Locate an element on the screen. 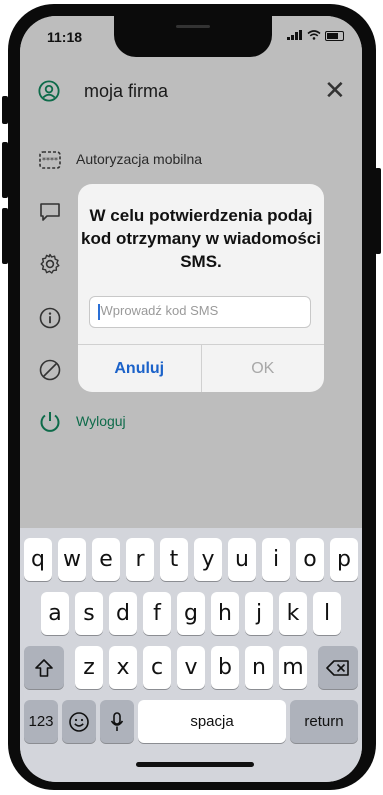 The image size is (383, 795). info-icon is located at coordinates (50, 318).